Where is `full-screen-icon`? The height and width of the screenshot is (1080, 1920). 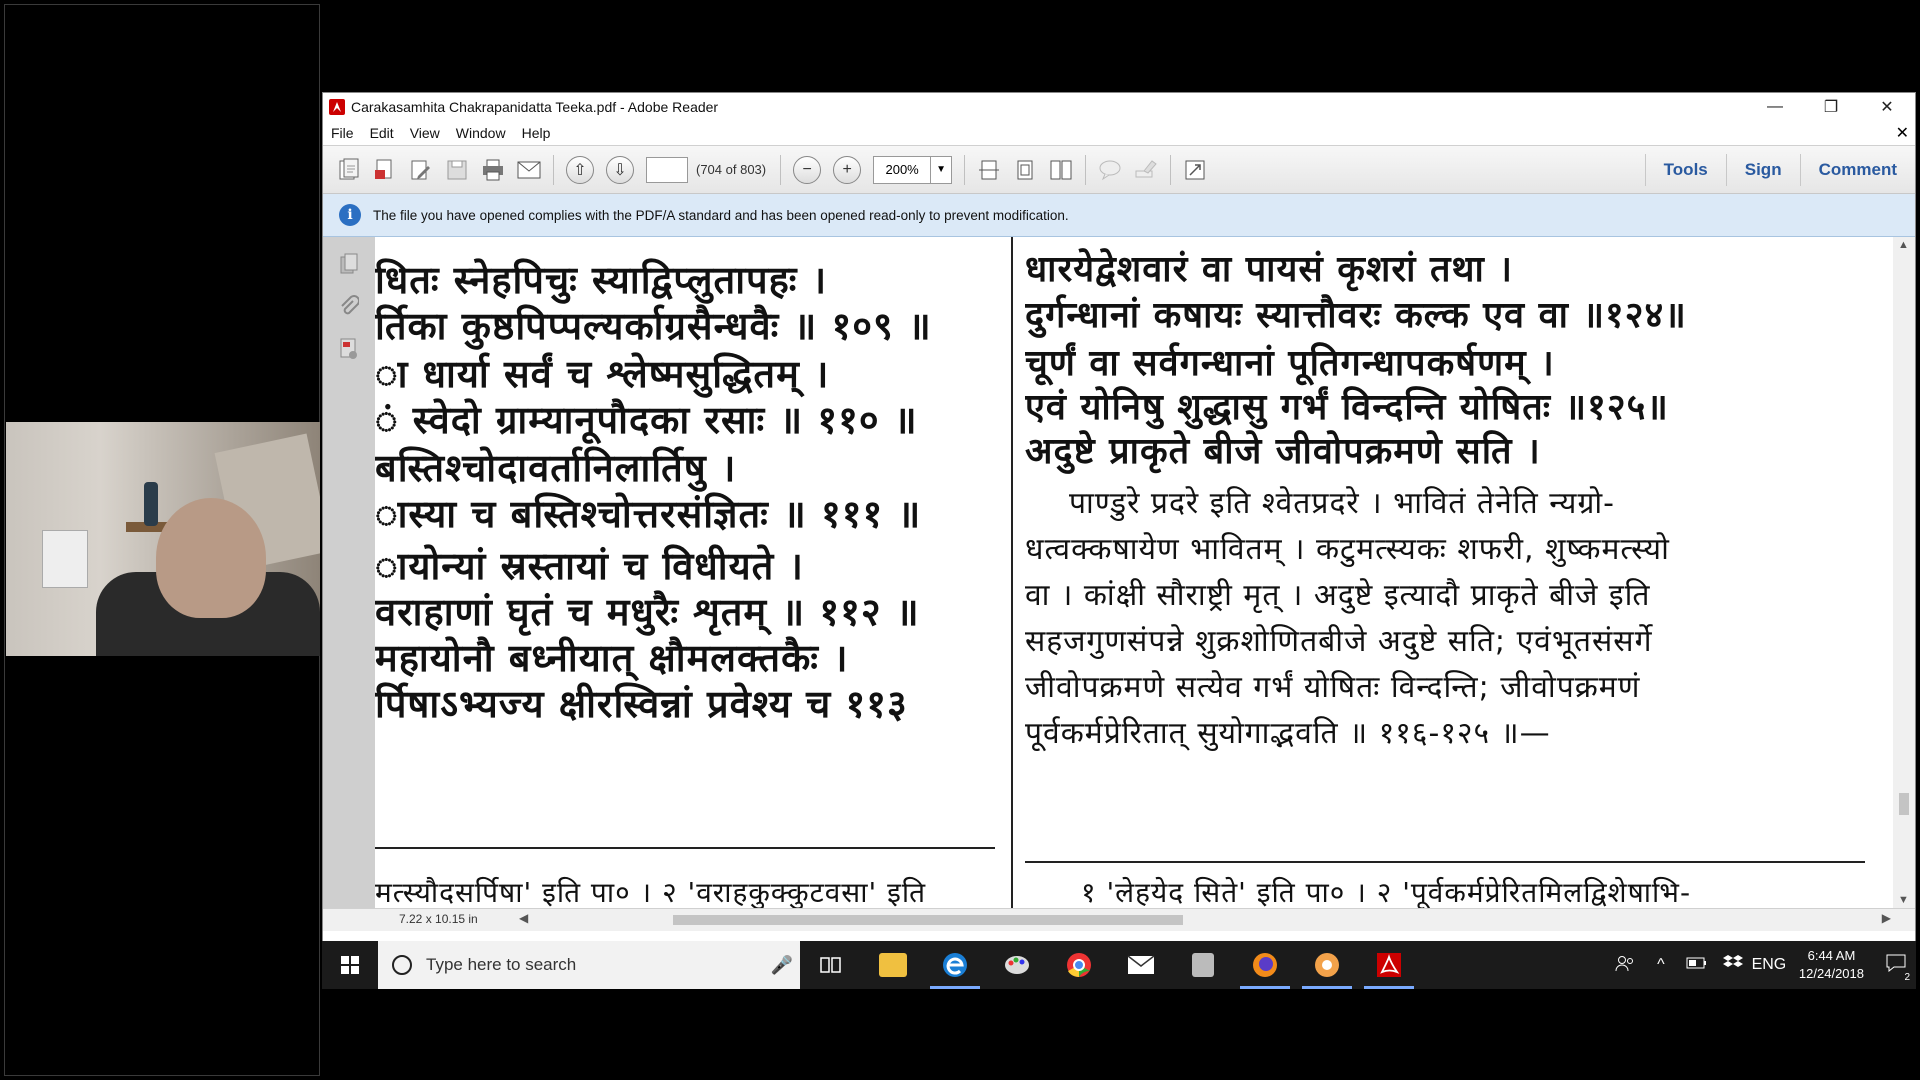
full-screen-icon is located at coordinates (1195, 170).